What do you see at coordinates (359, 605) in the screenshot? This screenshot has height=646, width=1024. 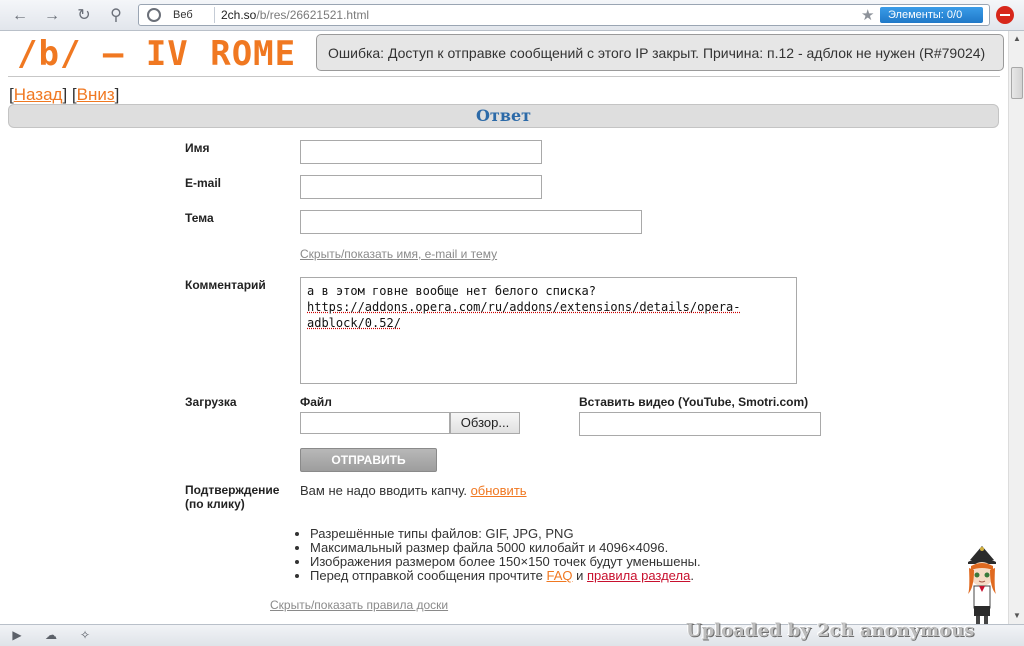 I see `toggle-rules-link: Скрыть/показать правила доски` at bounding box center [359, 605].